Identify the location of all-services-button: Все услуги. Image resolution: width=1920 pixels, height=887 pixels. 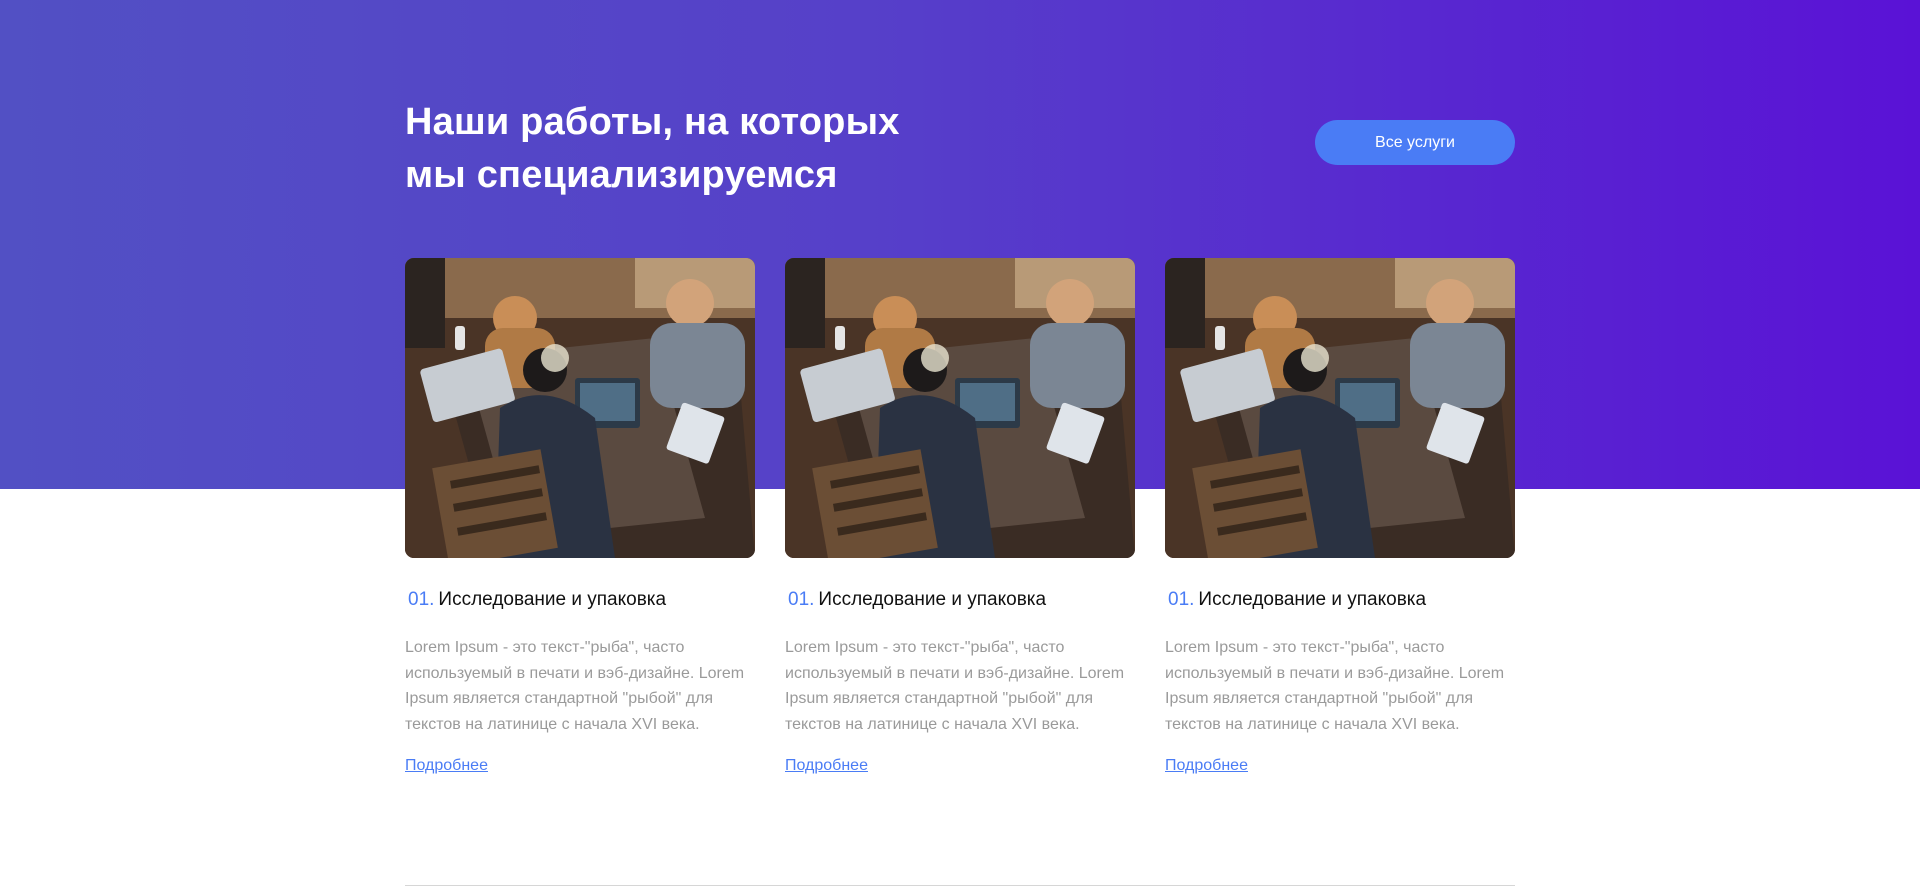
(1415, 142).